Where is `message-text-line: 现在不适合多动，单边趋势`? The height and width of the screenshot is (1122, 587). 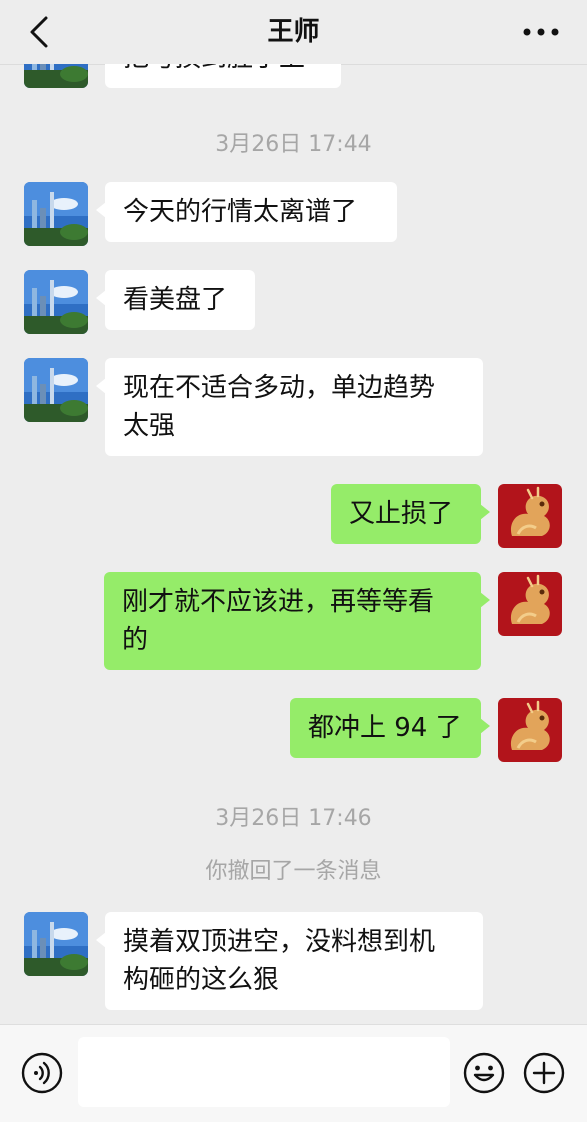 message-text-line: 现在不适合多动，单边趋势 is located at coordinates (279, 388).